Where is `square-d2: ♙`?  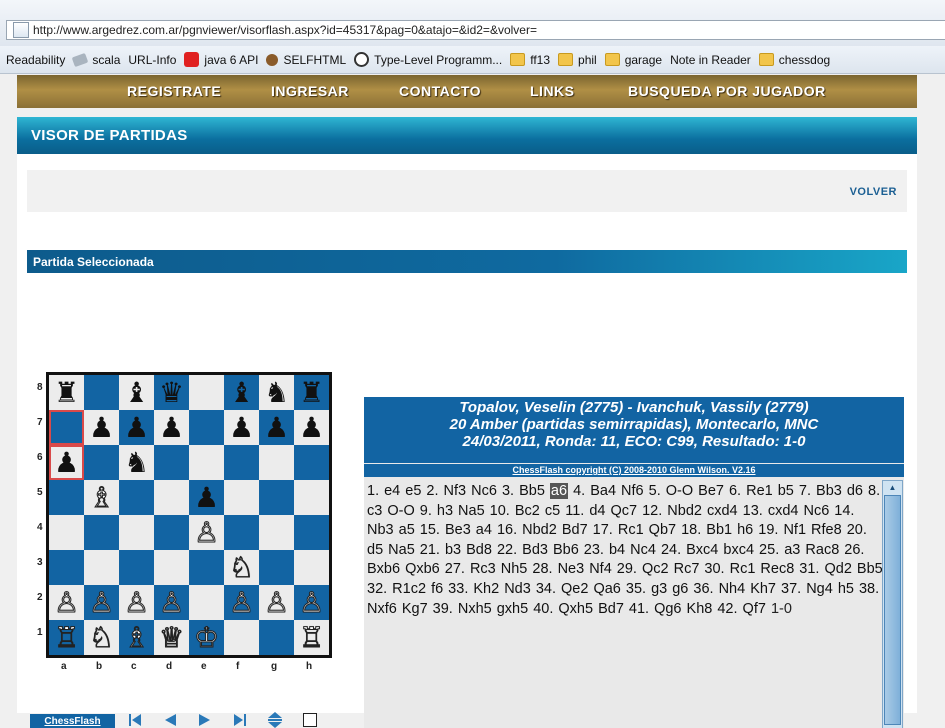 square-d2: ♙ is located at coordinates (171, 602).